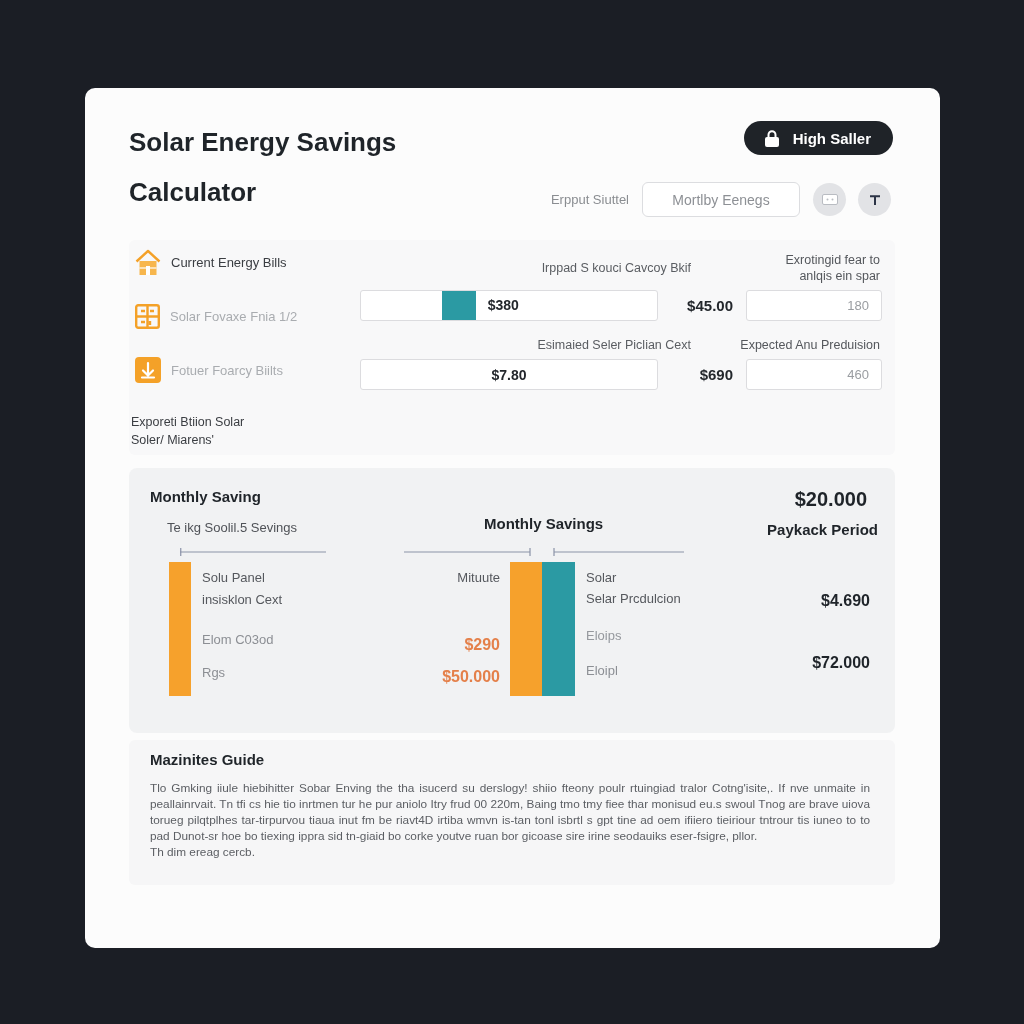 The image size is (1024, 1024). What do you see at coordinates (458, 305) in the screenshot?
I see `slider-thumb` at bounding box center [458, 305].